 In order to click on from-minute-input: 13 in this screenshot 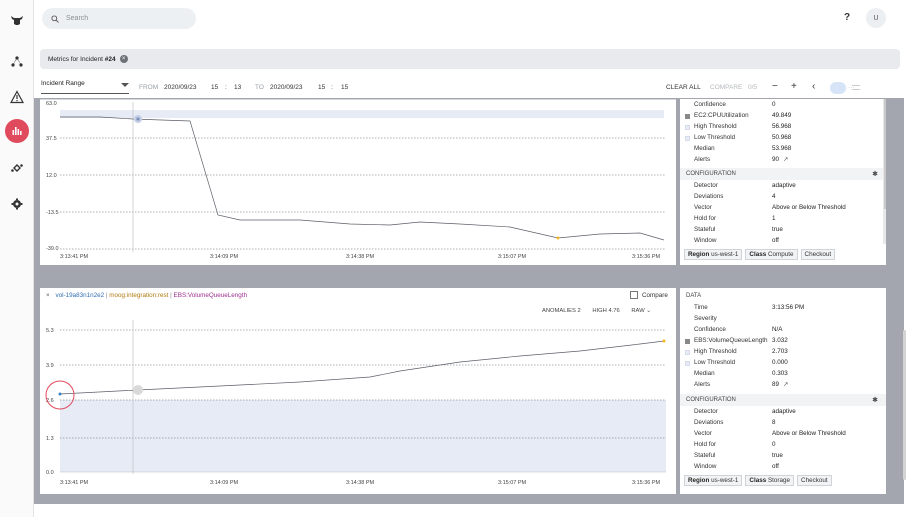, I will do `click(237, 87)`.